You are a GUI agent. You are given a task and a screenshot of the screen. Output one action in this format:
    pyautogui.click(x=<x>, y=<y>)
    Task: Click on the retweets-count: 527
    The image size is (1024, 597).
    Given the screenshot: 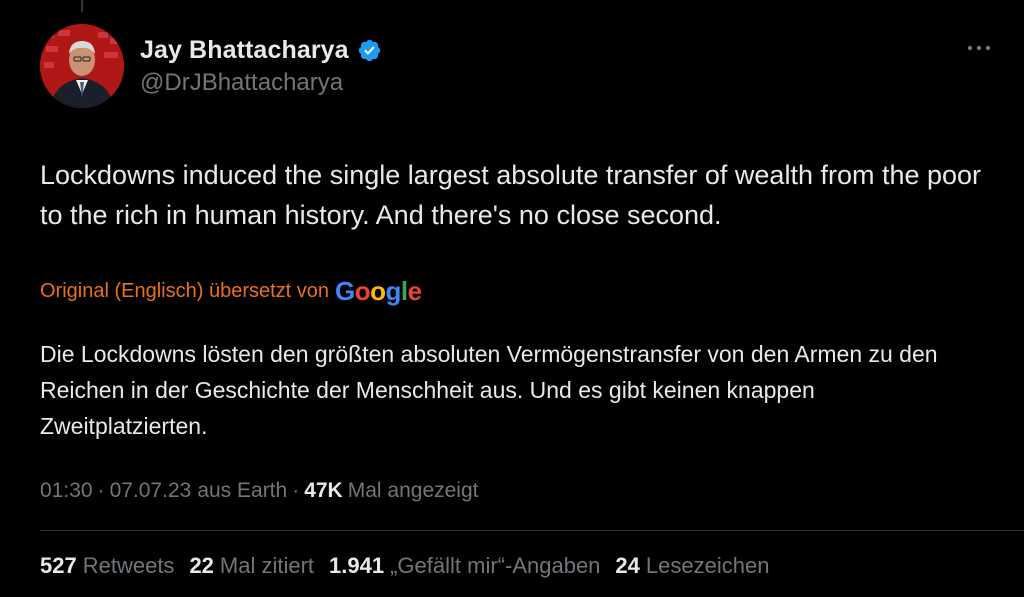 What is the action you would take?
    pyautogui.click(x=58, y=565)
    